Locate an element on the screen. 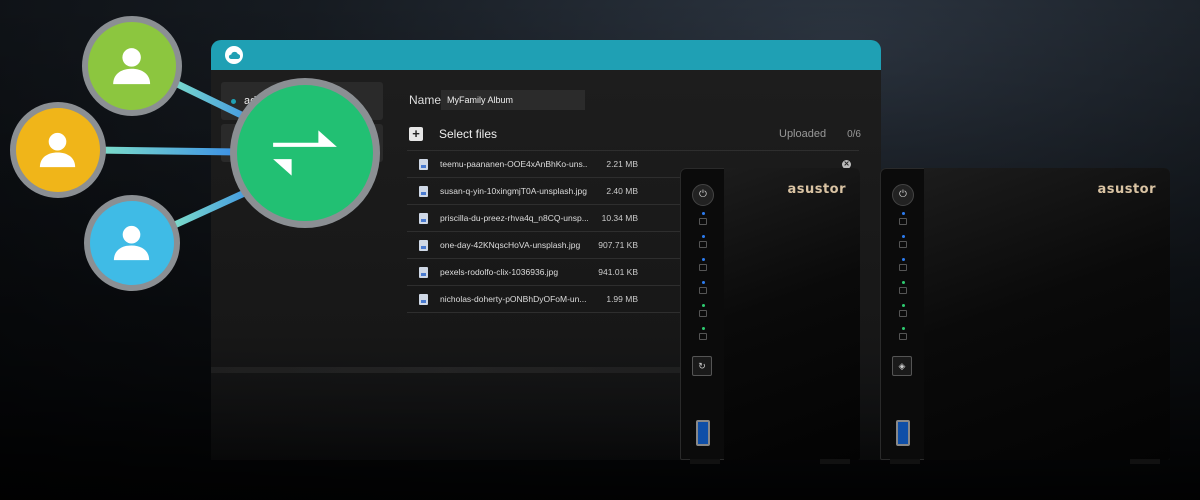  one-touch-backup-button: ◈ is located at coordinates (902, 366).